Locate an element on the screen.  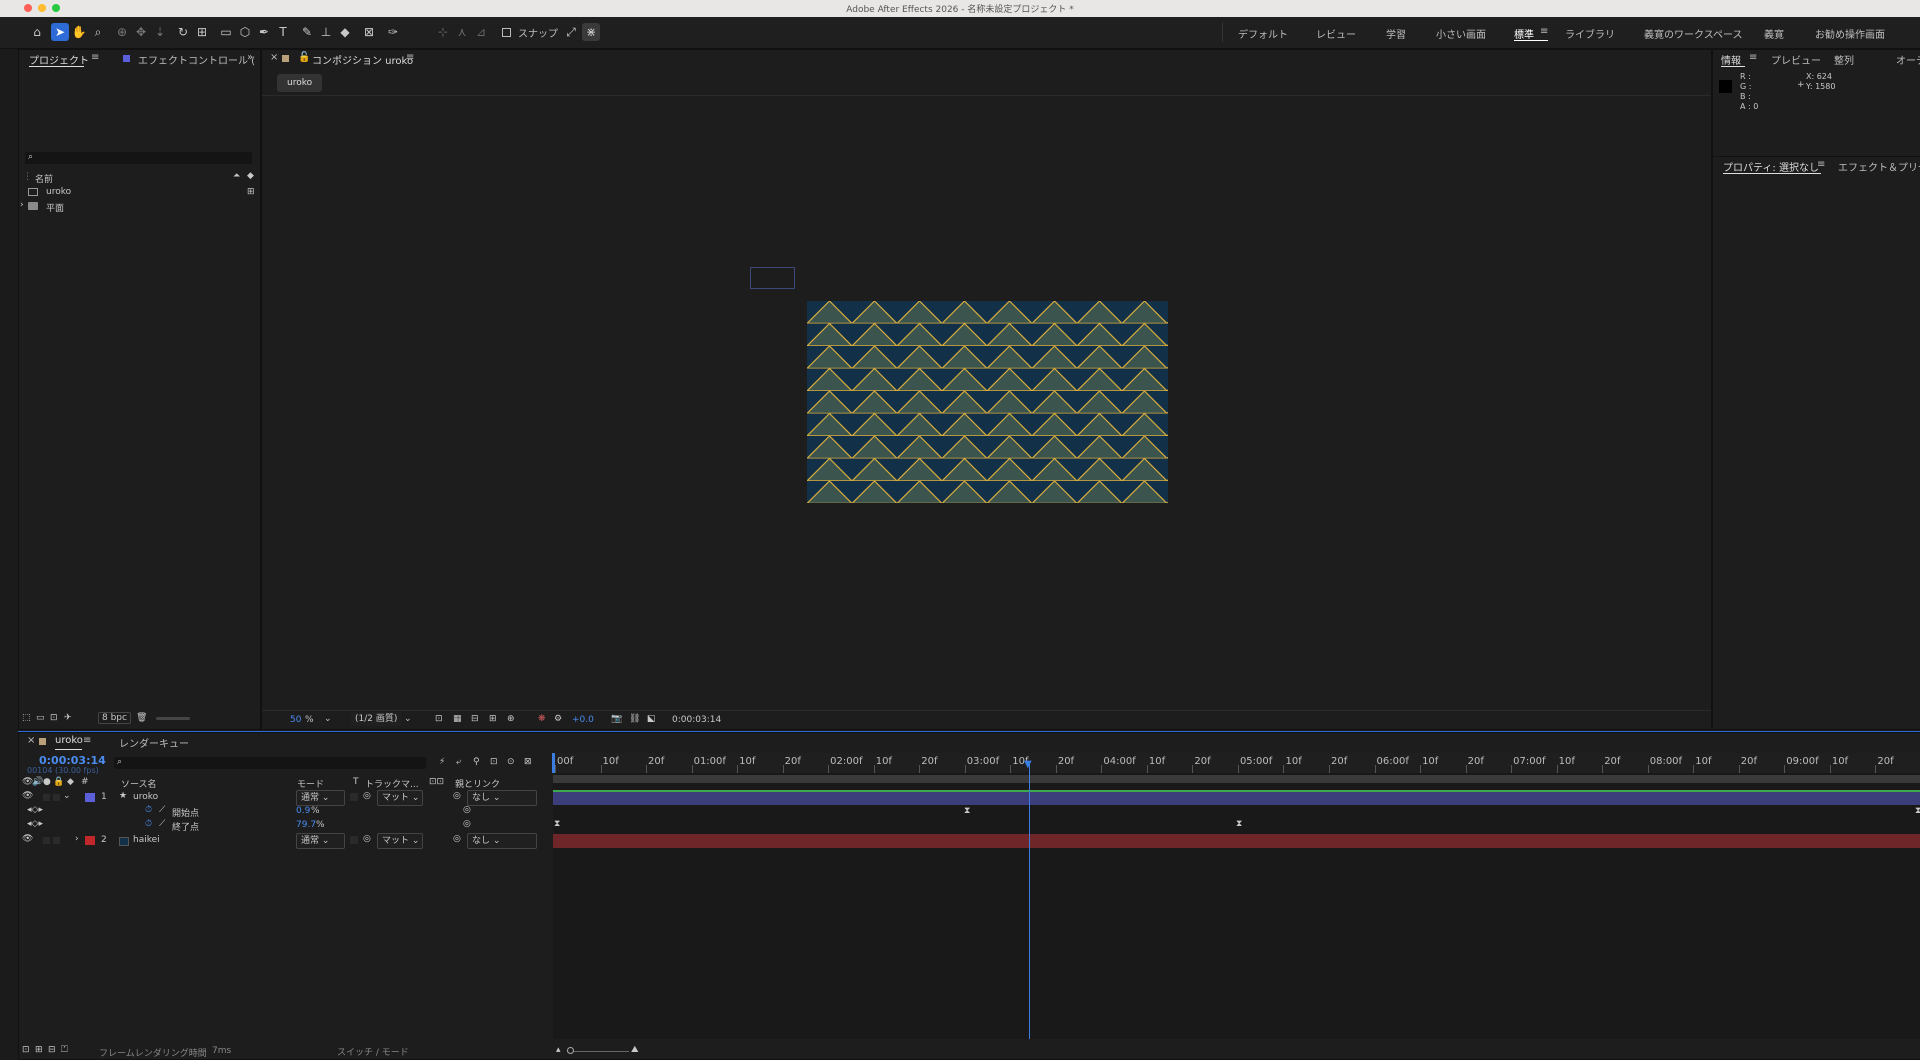
graph-icon: ⟋ is located at coordinates (162, 810).